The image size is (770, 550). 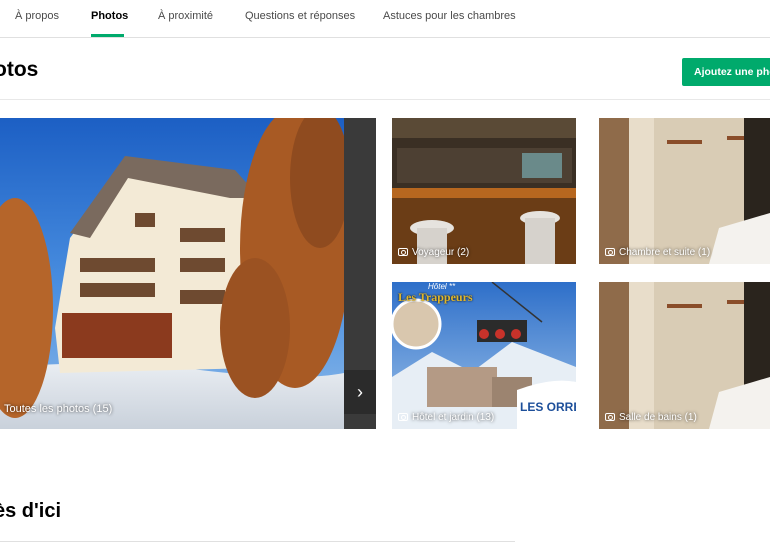 I want to click on section-title: otos, so click(x=19, y=69).